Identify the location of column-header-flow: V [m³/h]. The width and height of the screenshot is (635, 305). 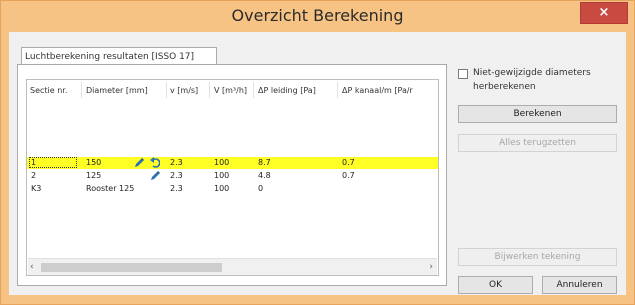
(230, 90).